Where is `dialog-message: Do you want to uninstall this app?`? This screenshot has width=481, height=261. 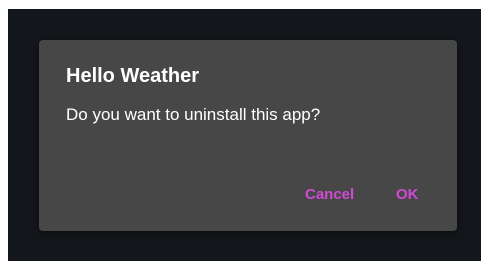
dialog-message: Do you want to uninstall this app? is located at coordinates (193, 114).